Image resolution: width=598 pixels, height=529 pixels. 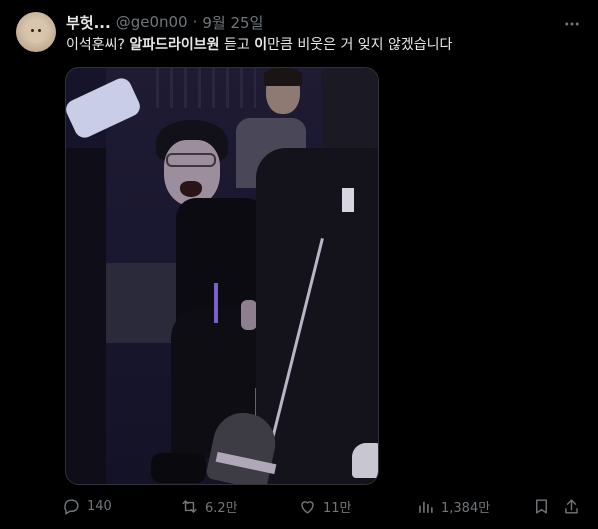 I want to click on avatar-eye-left, so click(x=32, y=30).